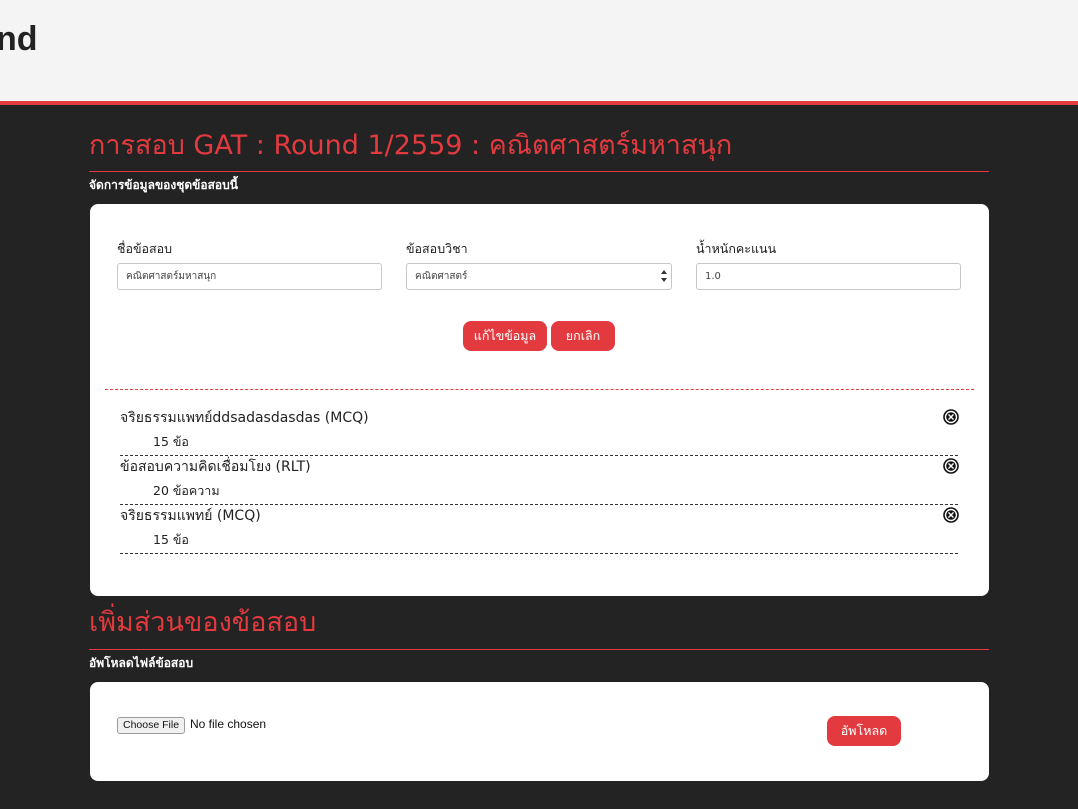  I want to click on part-name: จริยธรรมแพทย์ (MCQ), so click(190, 516).